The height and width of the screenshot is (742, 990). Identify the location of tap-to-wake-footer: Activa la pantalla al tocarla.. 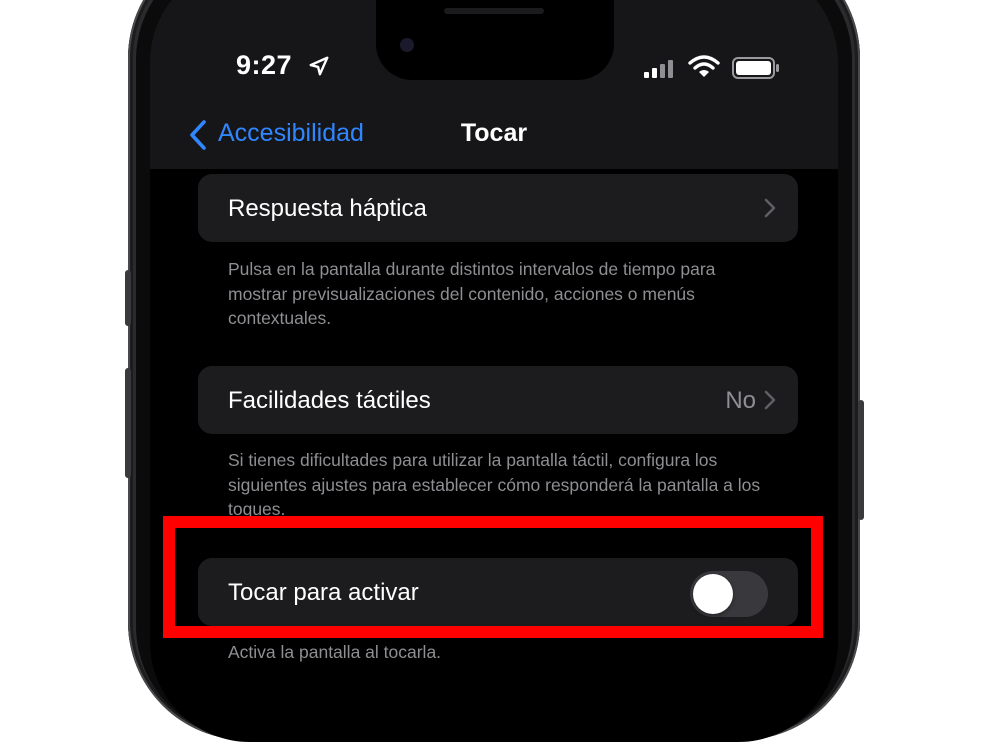
(335, 652).